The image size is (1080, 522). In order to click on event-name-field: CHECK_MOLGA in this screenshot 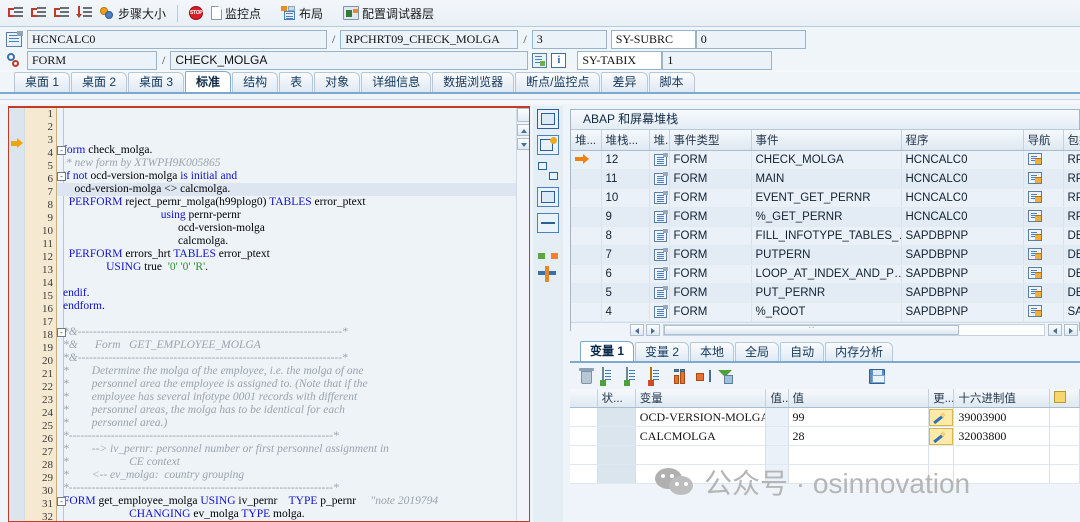, I will do `click(349, 60)`.